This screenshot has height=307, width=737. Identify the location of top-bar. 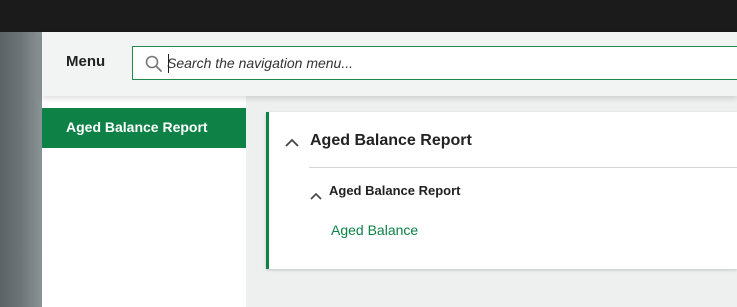
(368, 16).